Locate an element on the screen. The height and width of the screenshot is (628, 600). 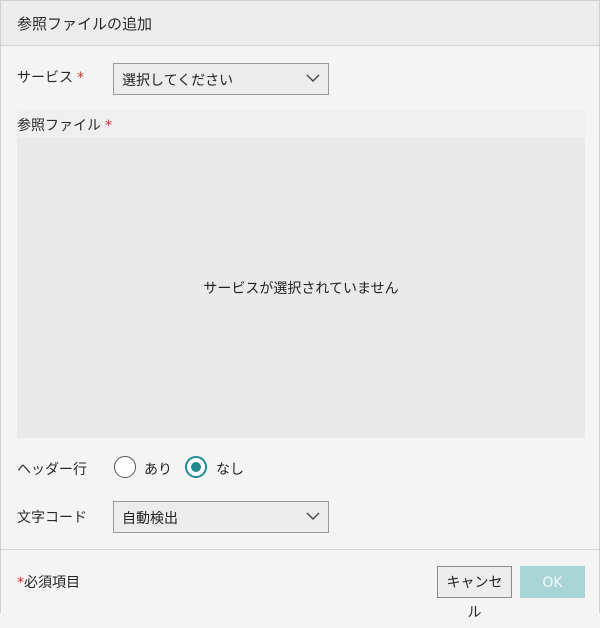
encoding-select: 自動検出 is located at coordinates (221, 517).